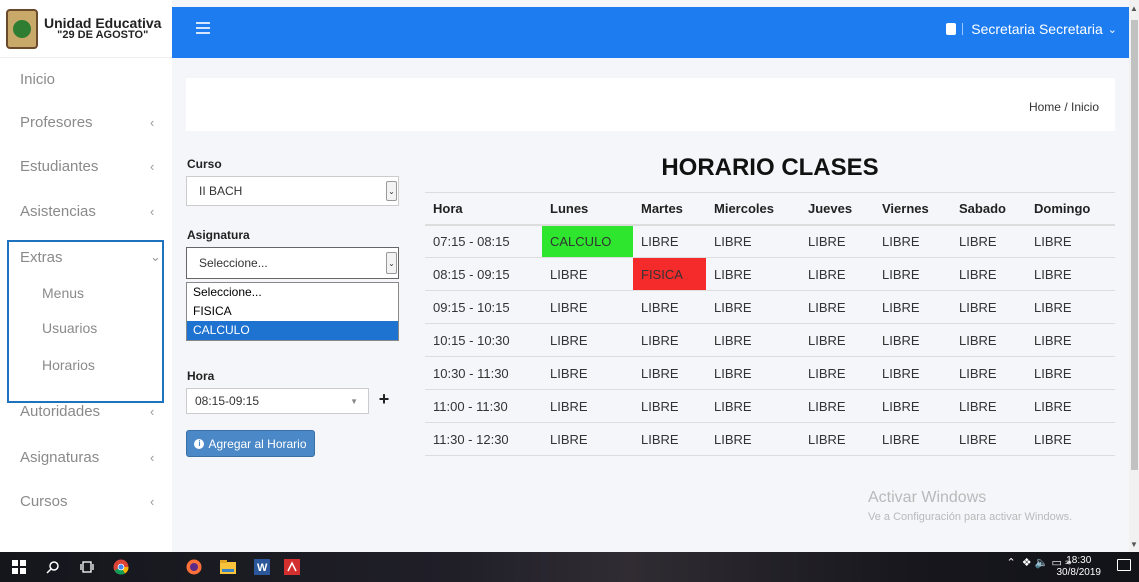  Describe the element at coordinates (354, 401) in the screenshot. I see `caret-down-icon: ▼` at that location.